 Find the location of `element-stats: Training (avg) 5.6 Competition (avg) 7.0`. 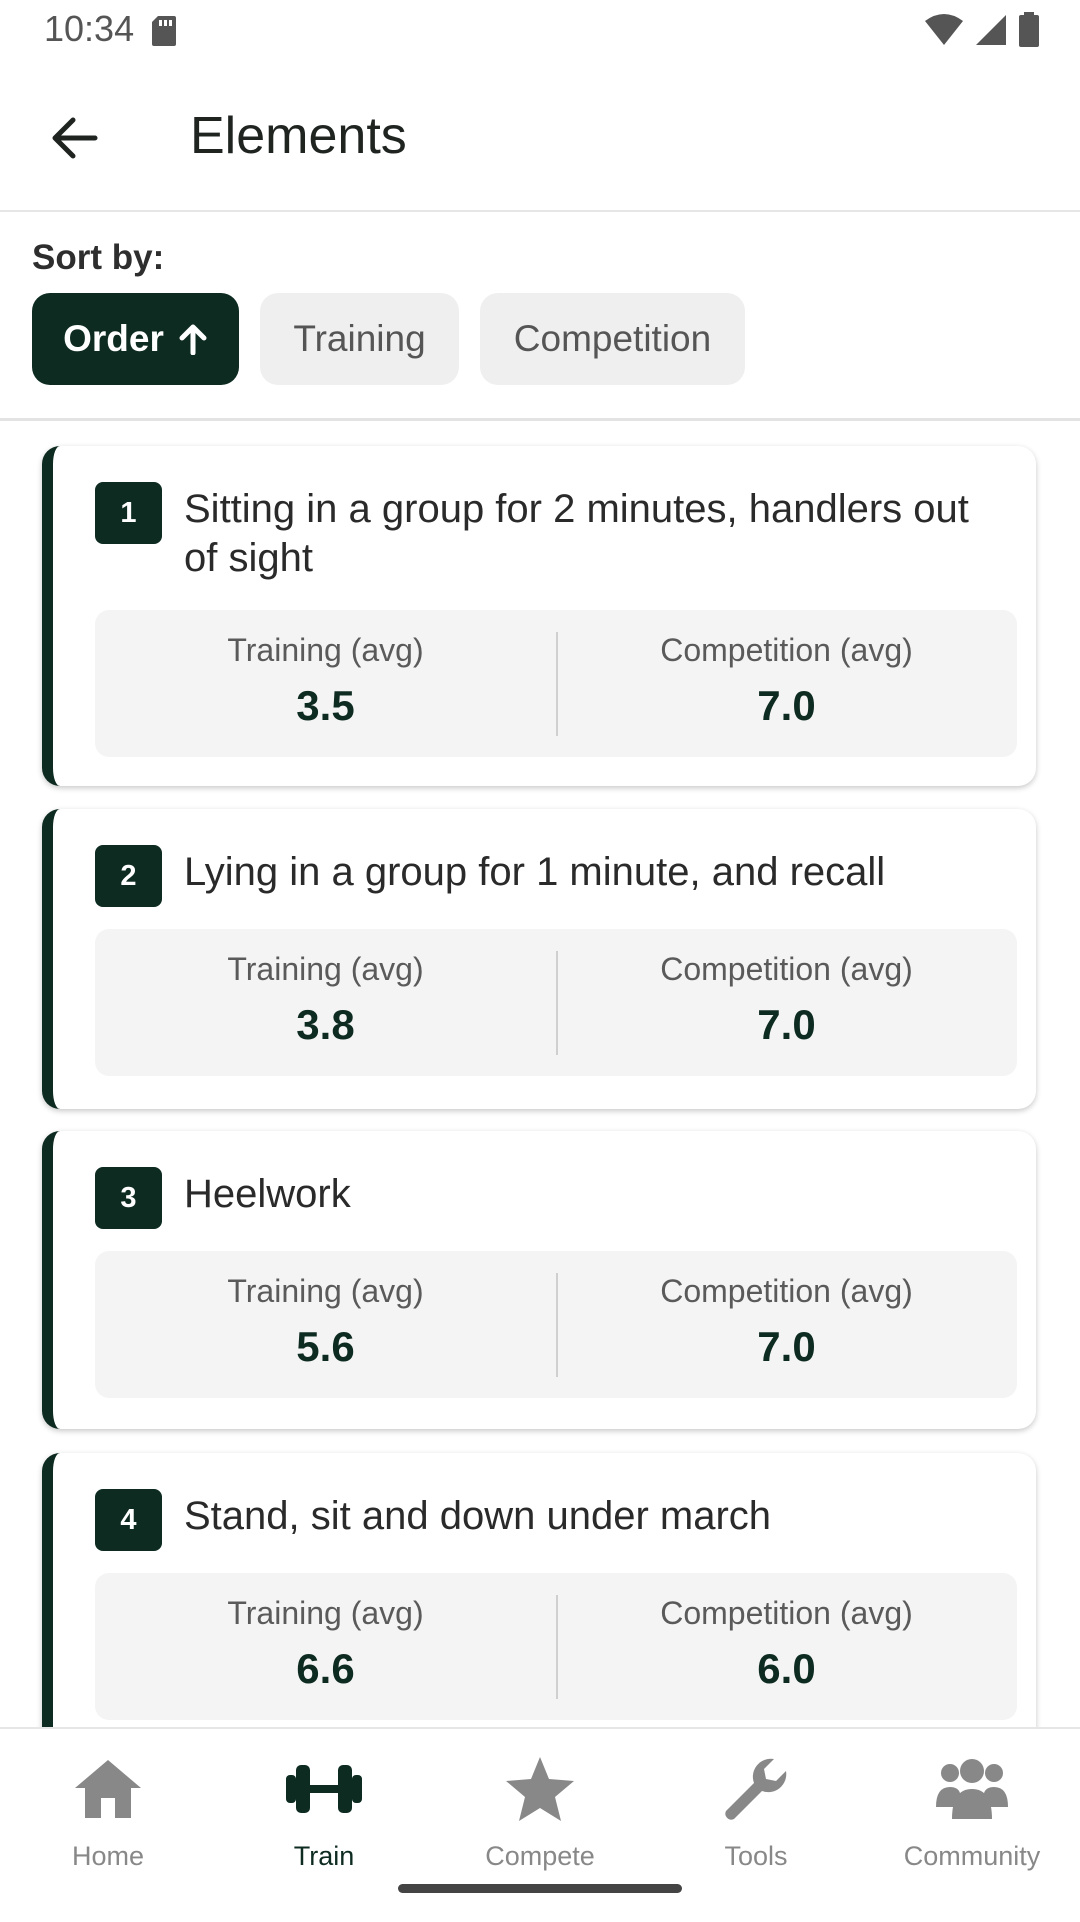

element-stats: Training (avg) 5.6 Competition (avg) 7.0 is located at coordinates (556, 1324).